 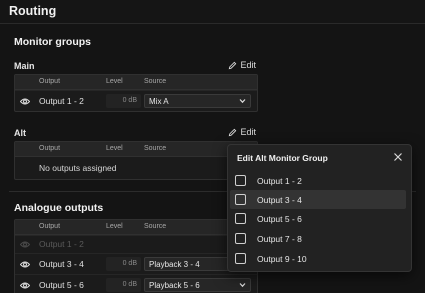 What do you see at coordinates (212, 12) in the screenshot?
I see `top-bar: Routing` at bounding box center [212, 12].